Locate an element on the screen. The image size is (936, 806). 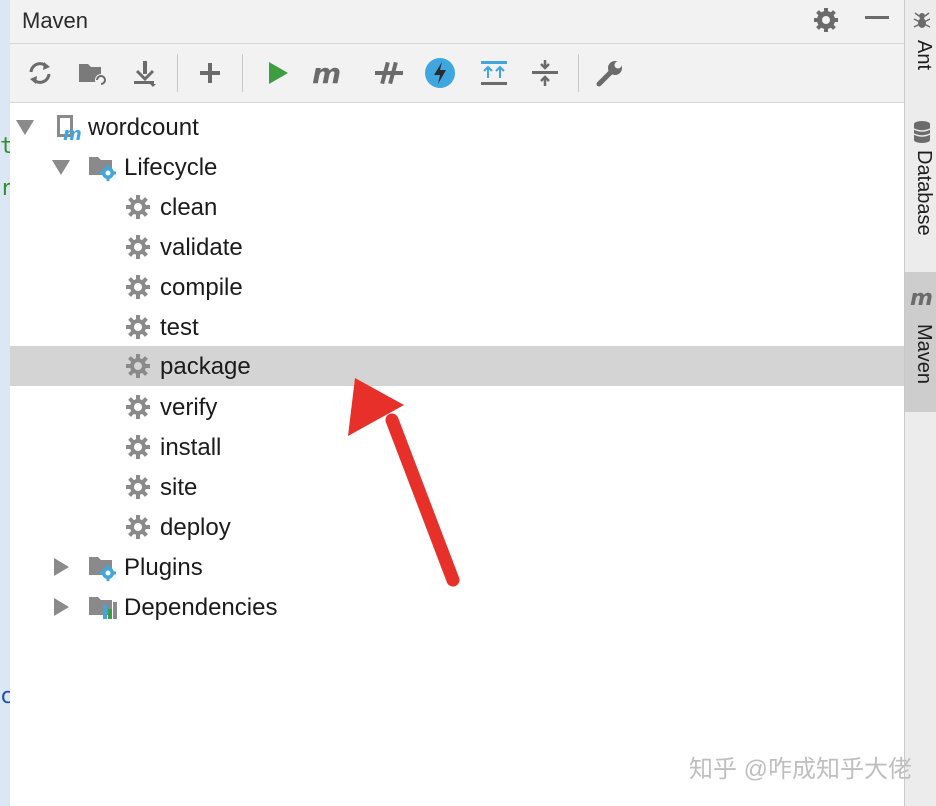
tree-label: wordcount is located at coordinates (143, 127).